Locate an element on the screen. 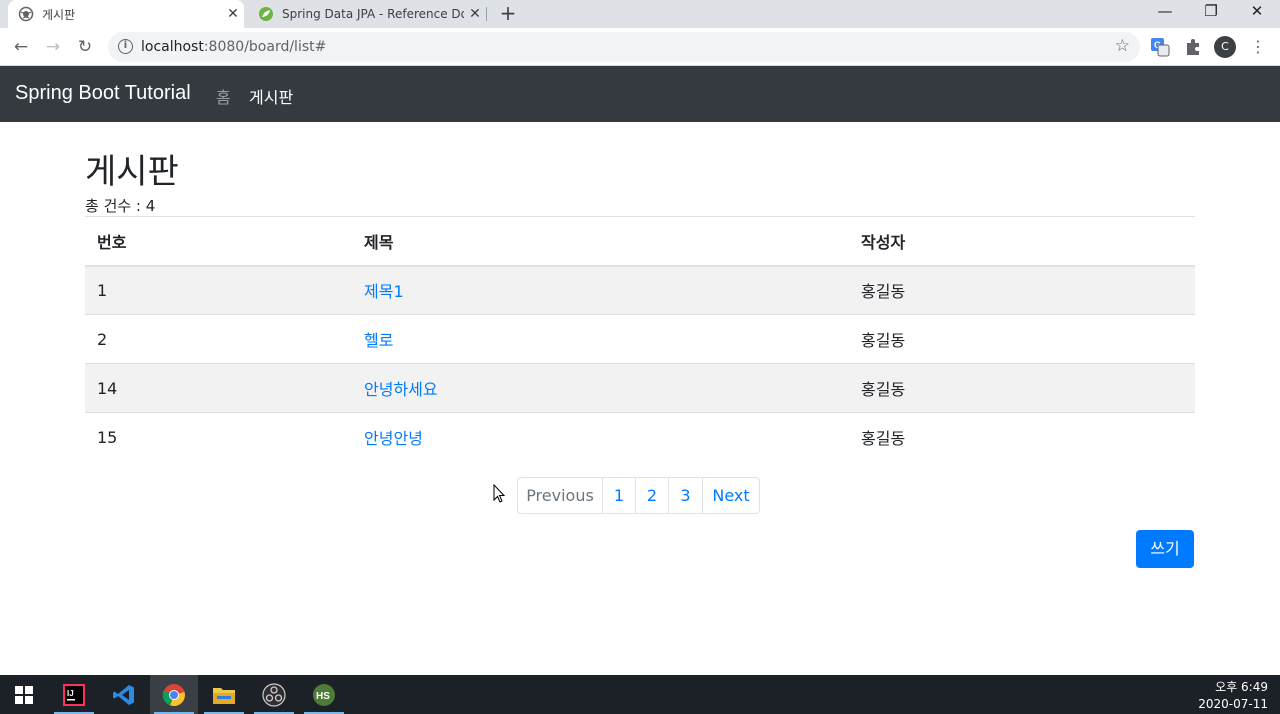 The height and width of the screenshot is (714, 1280). row-title-link: 안녕안녕 is located at coordinates (393, 438).